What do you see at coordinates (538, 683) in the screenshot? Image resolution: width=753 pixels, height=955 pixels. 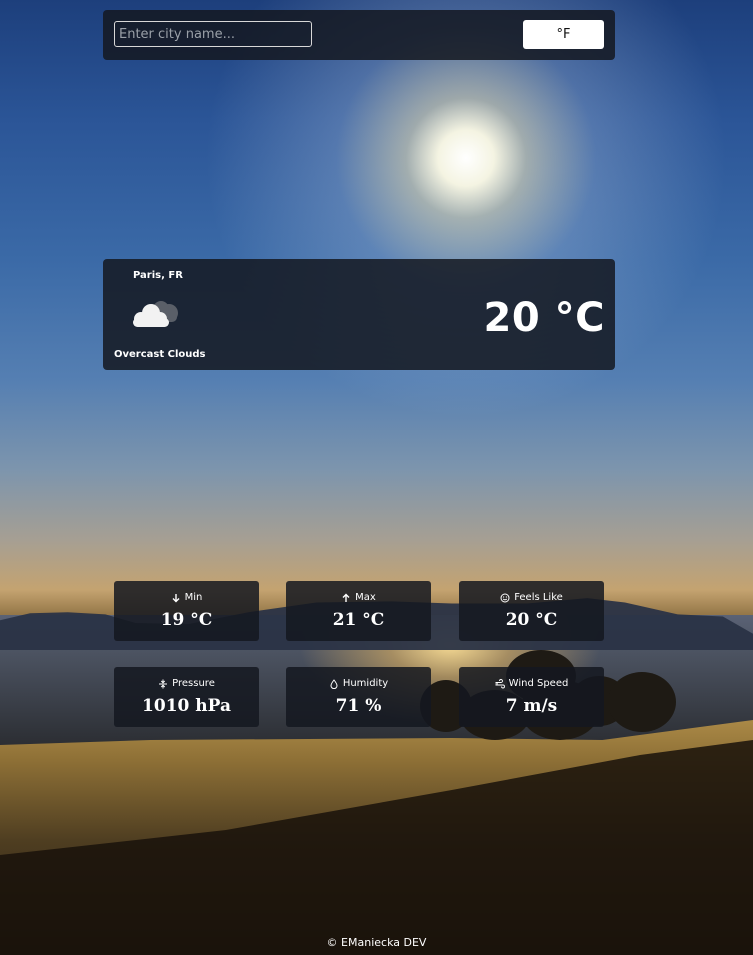 I see `stat-label: Wind Speed` at bounding box center [538, 683].